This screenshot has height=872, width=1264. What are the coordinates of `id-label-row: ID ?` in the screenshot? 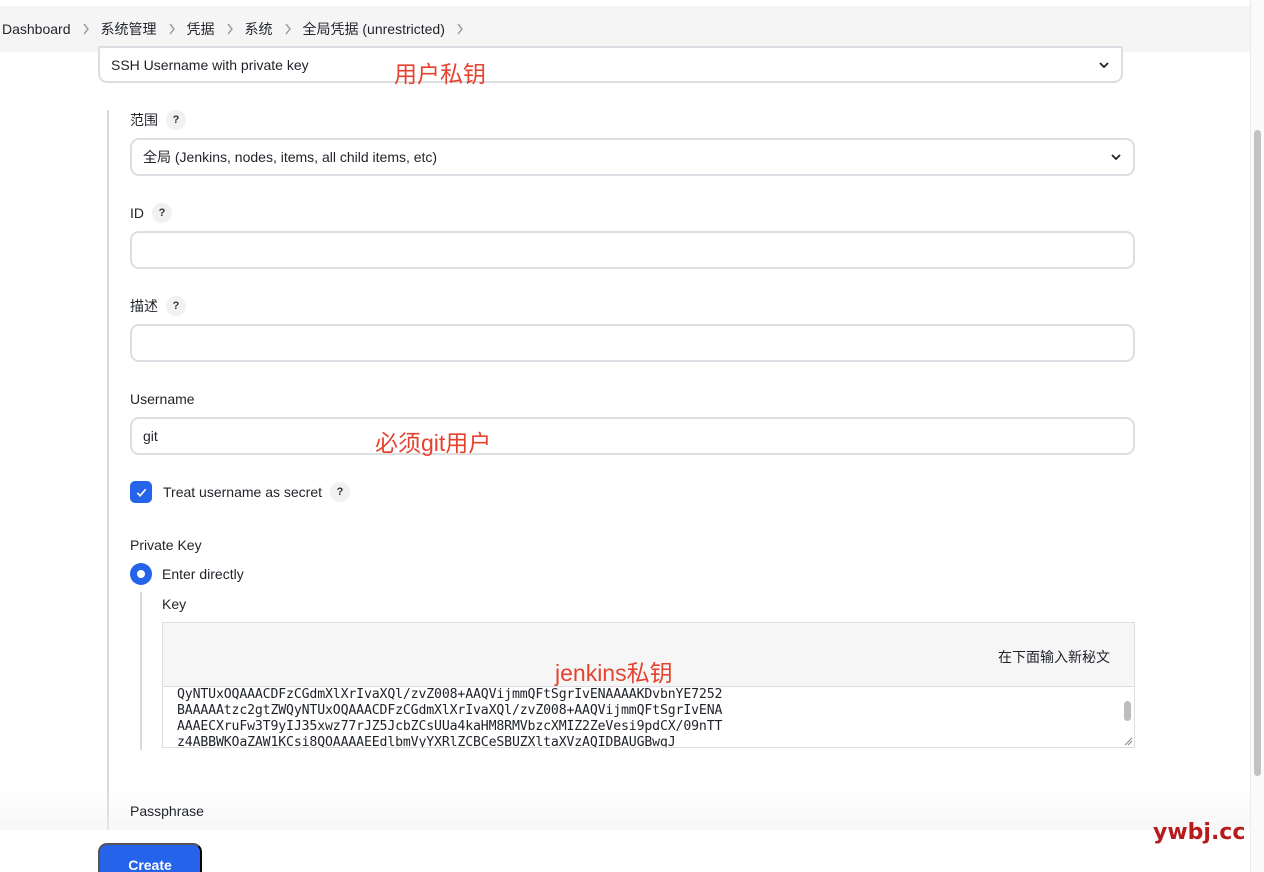 It's located at (151, 213).